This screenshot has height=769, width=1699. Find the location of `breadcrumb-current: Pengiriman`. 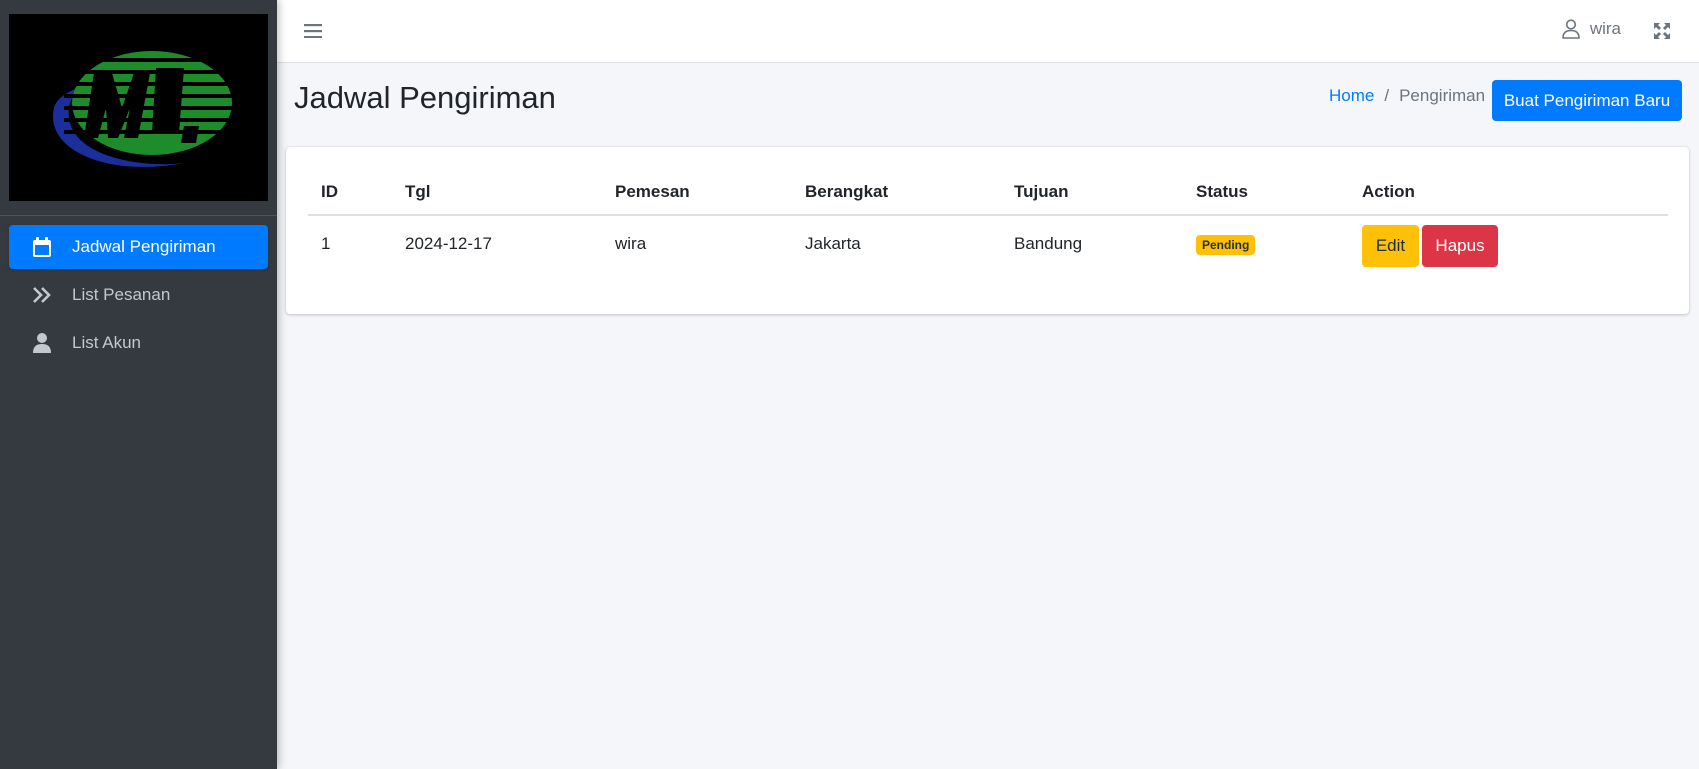

breadcrumb-current: Pengiriman is located at coordinates (1442, 95).